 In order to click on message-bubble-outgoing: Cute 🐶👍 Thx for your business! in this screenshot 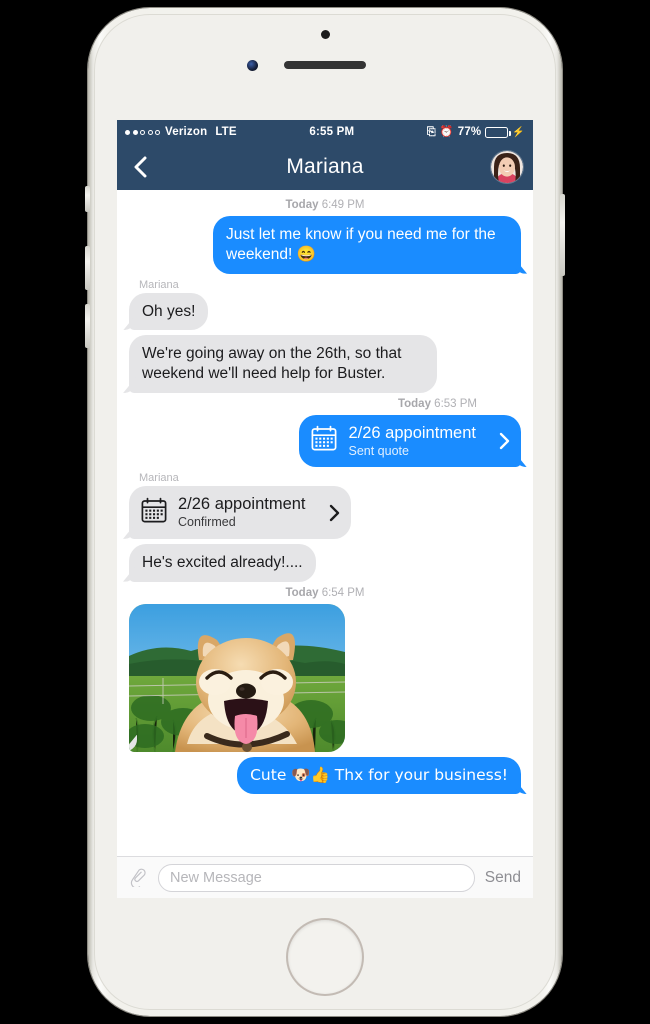, I will do `click(379, 775)`.